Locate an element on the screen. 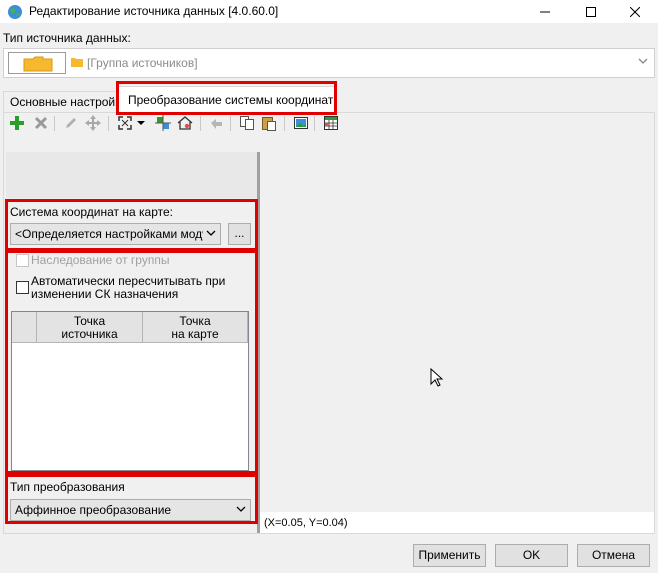 This screenshot has height=573, width=658. edit-button is located at coordinates (71, 123).